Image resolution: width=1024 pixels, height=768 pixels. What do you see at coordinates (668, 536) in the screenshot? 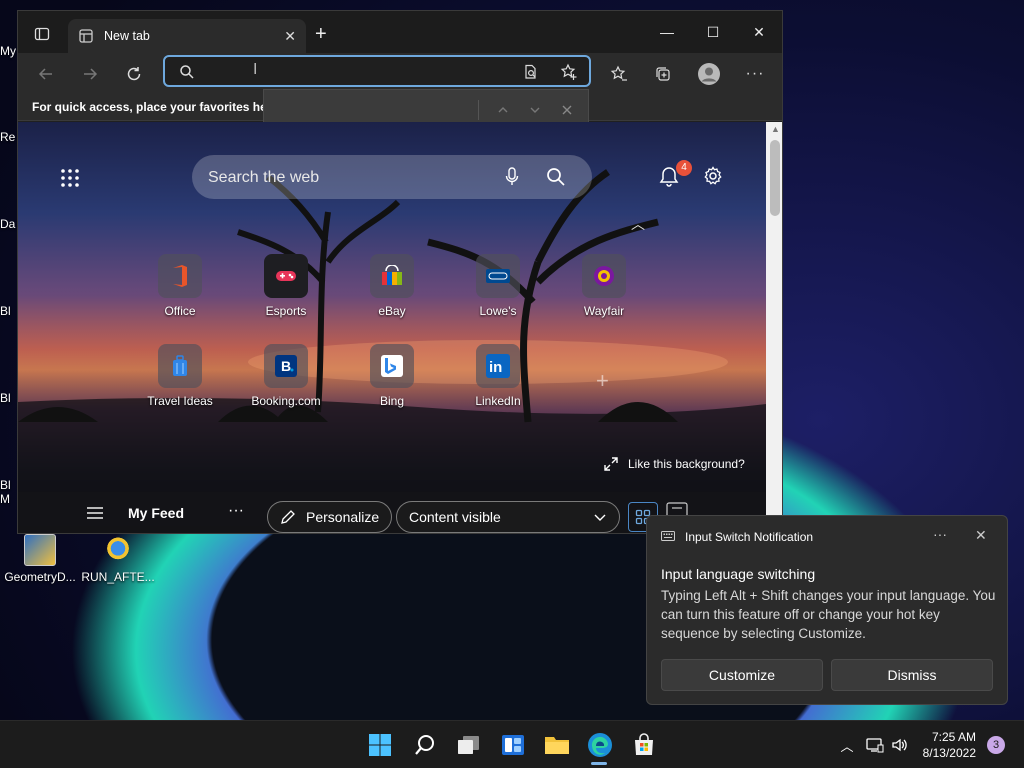
I see `keyboard-icon` at bounding box center [668, 536].